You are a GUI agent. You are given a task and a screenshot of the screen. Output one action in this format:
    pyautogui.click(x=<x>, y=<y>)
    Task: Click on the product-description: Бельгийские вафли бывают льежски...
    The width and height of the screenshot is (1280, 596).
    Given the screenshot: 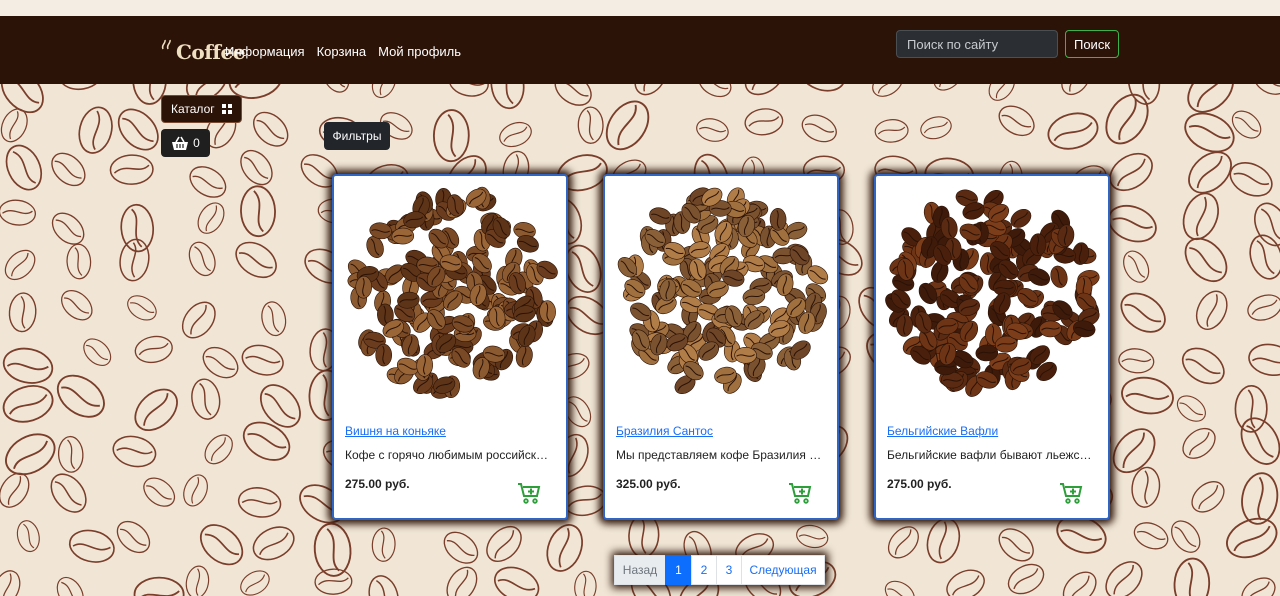 What is the action you would take?
    pyautogui.click(x=990, y=455)
    